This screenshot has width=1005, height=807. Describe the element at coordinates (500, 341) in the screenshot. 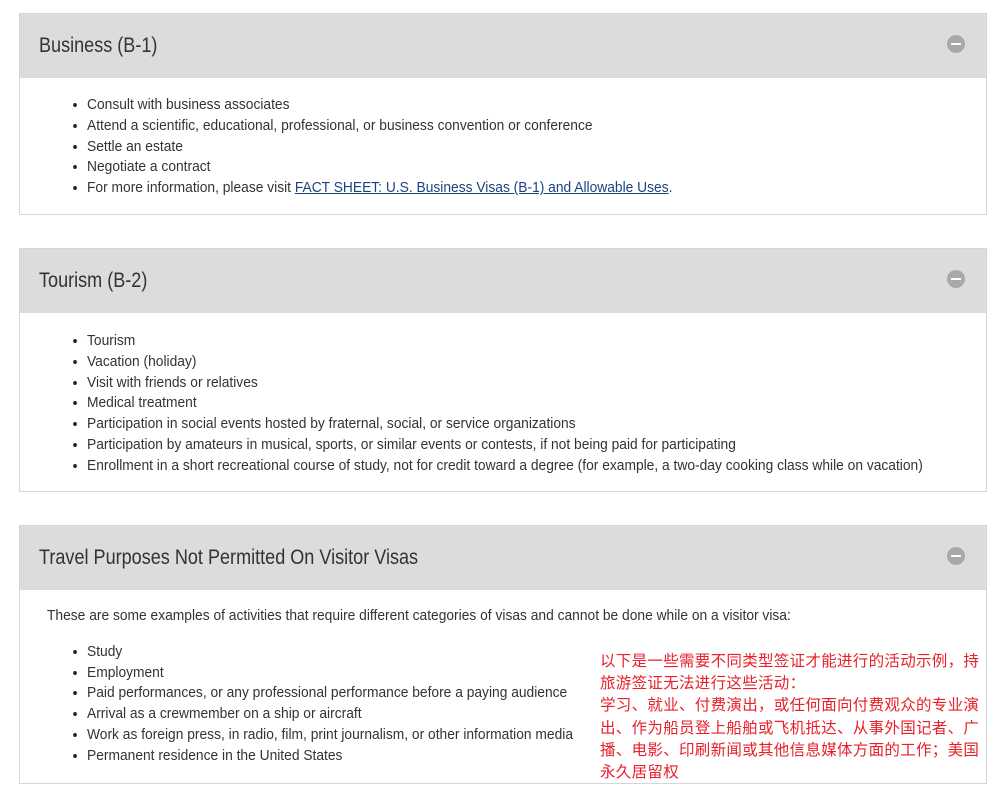

I see `list-item: Tourism` at that location.